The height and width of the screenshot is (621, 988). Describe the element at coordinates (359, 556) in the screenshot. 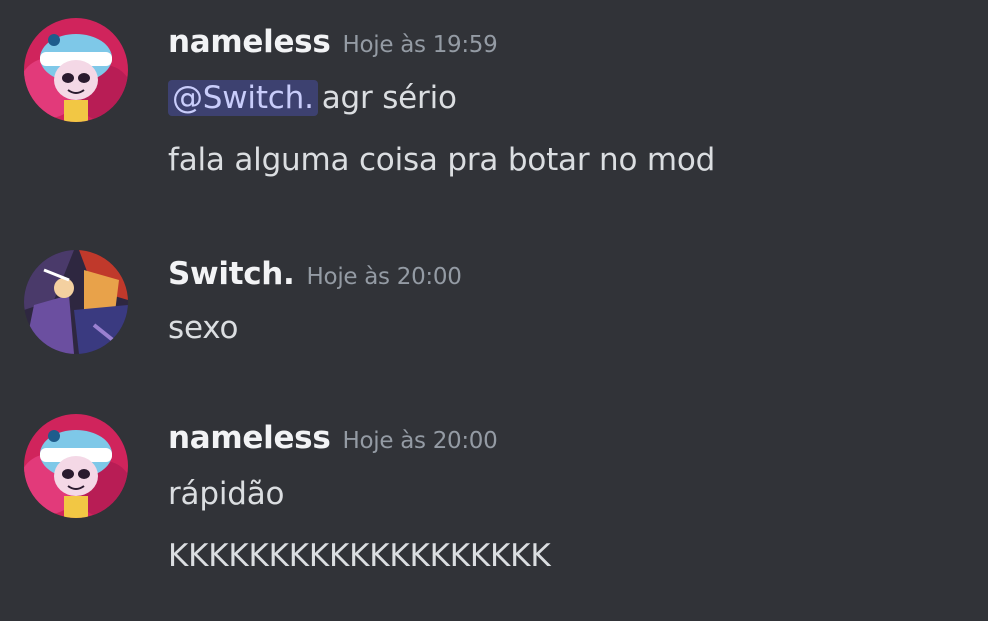

I see `message-line: KKKKKKKKKKKKKKKKKKK` at that location.